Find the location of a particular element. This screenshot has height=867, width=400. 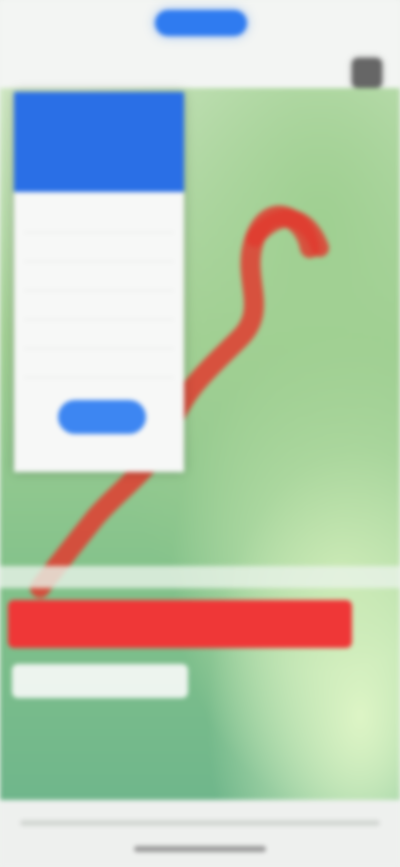

panel-list is located at coordinates (99, 291).